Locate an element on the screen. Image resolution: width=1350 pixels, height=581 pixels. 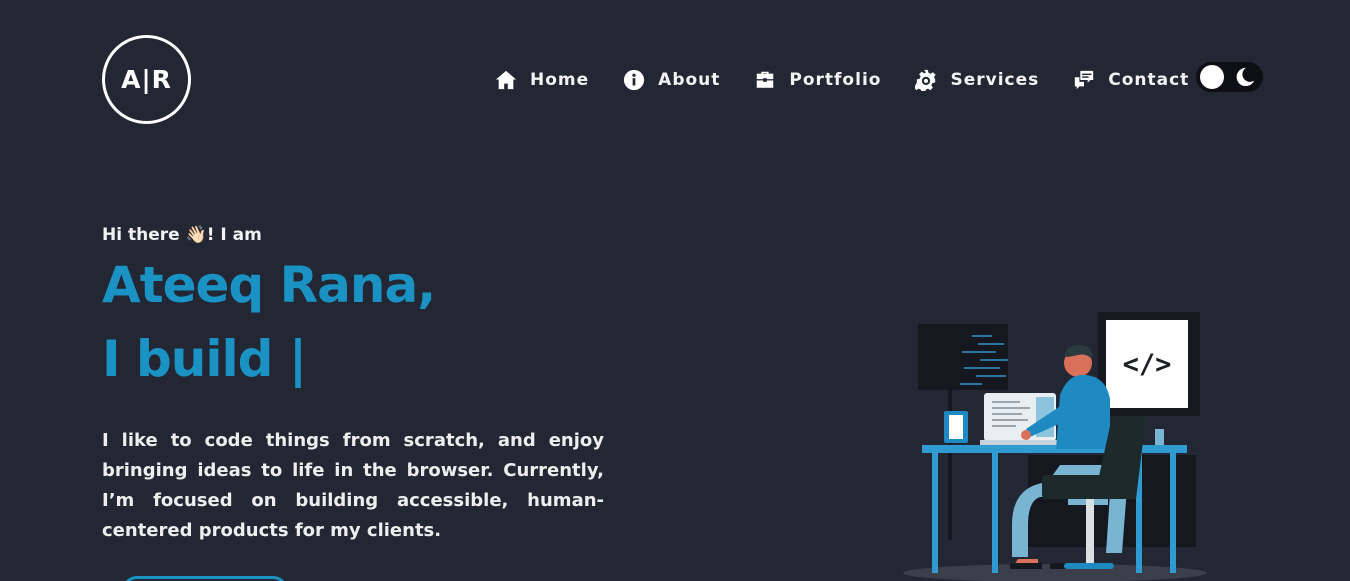
nav-item-label: Home is located at coordinates (560, 80).